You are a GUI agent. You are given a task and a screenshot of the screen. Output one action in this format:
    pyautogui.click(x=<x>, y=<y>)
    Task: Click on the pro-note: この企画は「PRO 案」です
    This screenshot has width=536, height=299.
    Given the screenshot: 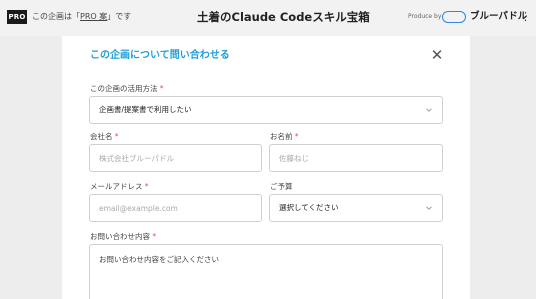 What is the action you would take?
    pyautogui.click(x=81, y=17)
    